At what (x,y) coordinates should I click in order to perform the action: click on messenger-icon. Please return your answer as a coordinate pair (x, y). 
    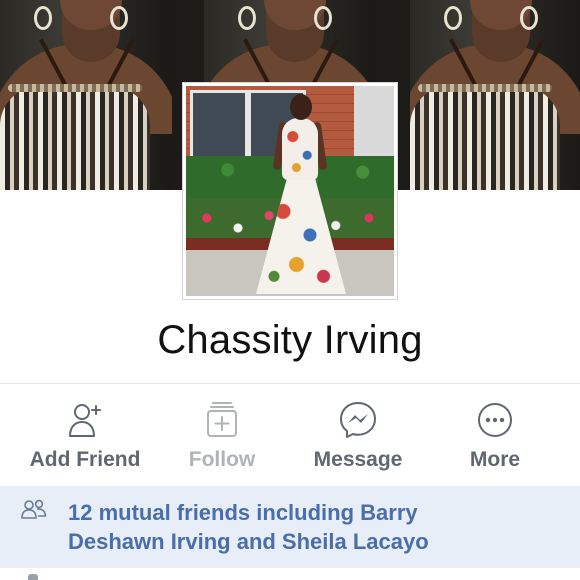
    Looking at the image, I should click on (358, 420).